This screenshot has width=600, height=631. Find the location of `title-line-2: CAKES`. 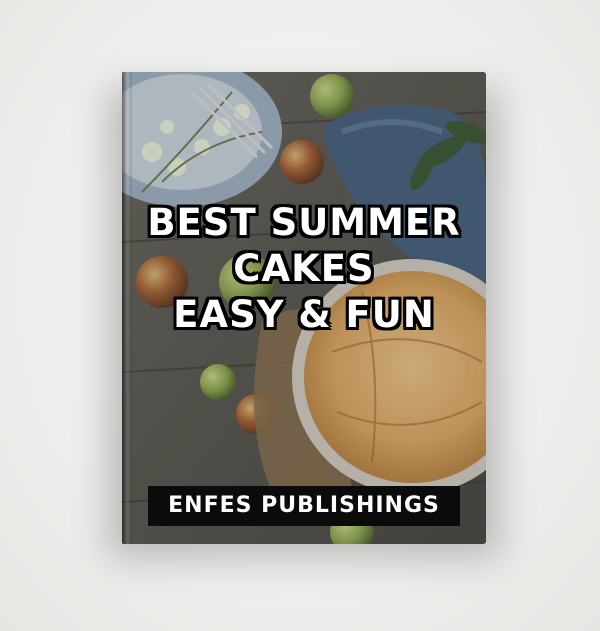

title-line-2: CAKES is located at coordinates (304, 268).